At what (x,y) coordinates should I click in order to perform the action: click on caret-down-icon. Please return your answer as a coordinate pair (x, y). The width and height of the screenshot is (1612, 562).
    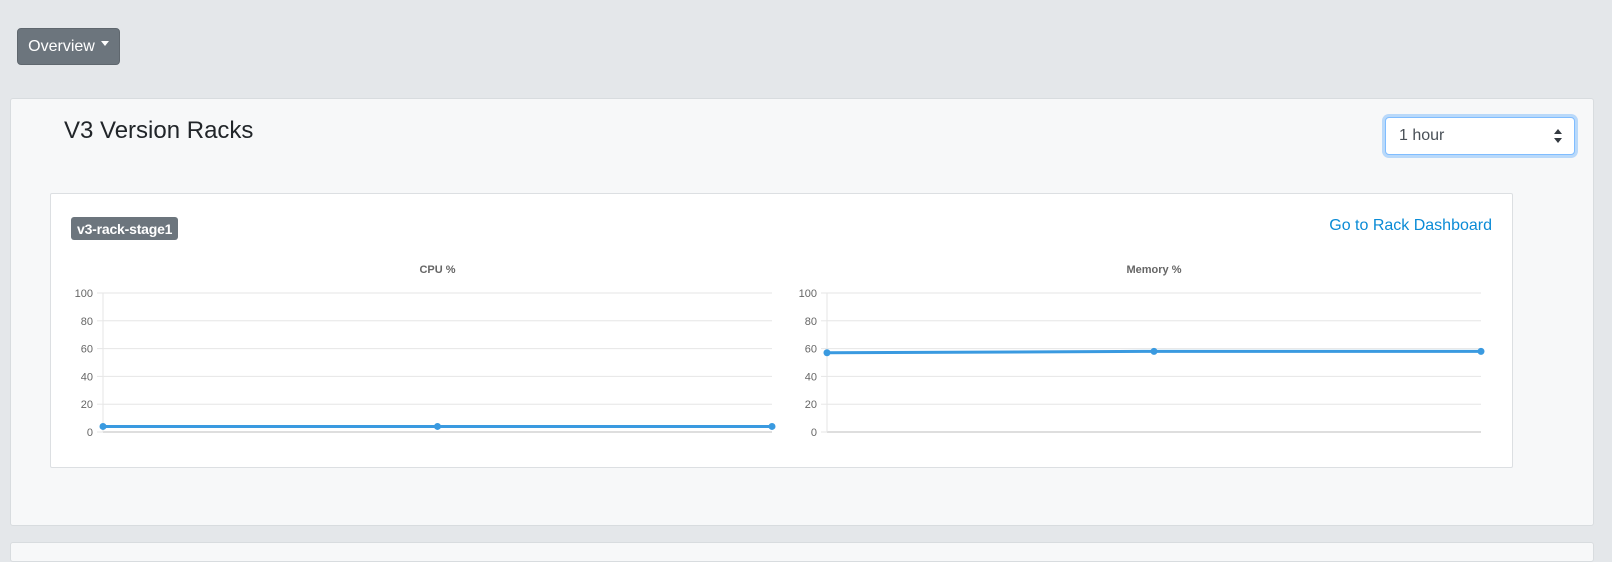
    Looking at the image, I should click on (104, 43).